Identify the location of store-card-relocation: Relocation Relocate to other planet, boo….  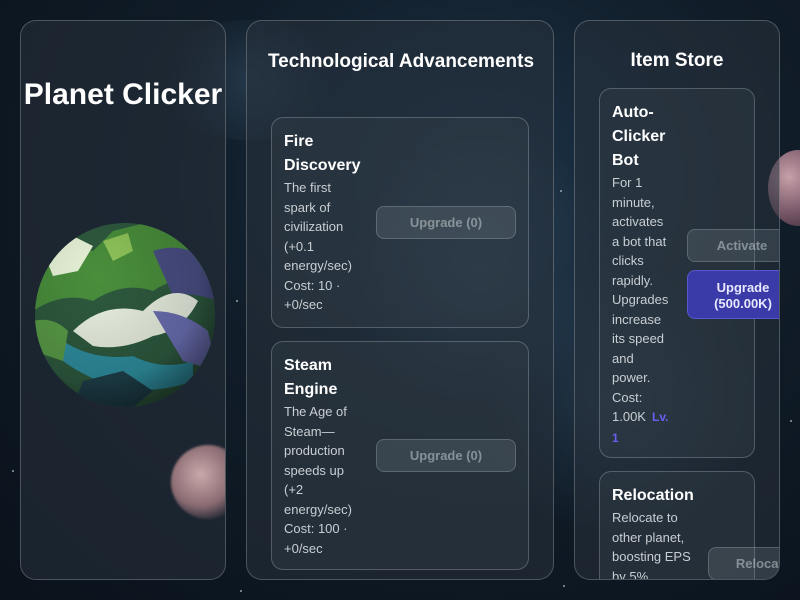
(689, 525).